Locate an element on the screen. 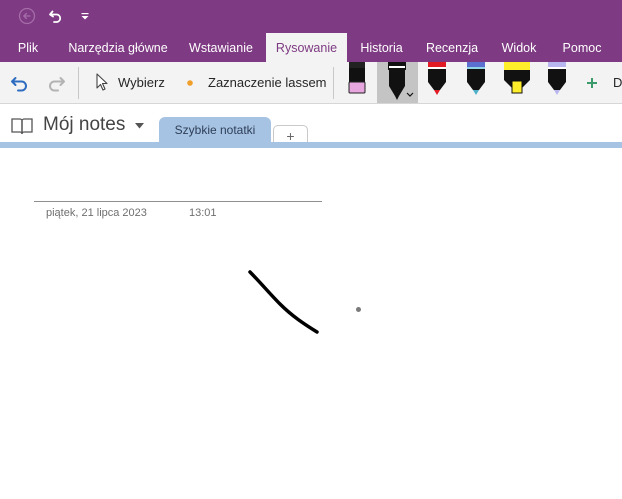  galaxy-pen is located at coordinates (476, 82).